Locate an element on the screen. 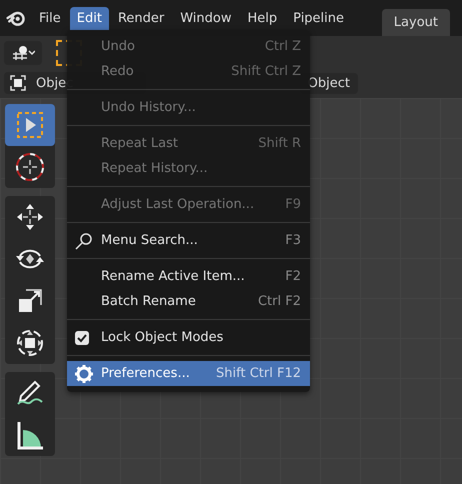 This screenshot has width=462, height=484. menu-bar-item: Edit is located at coordinates (89, 18).